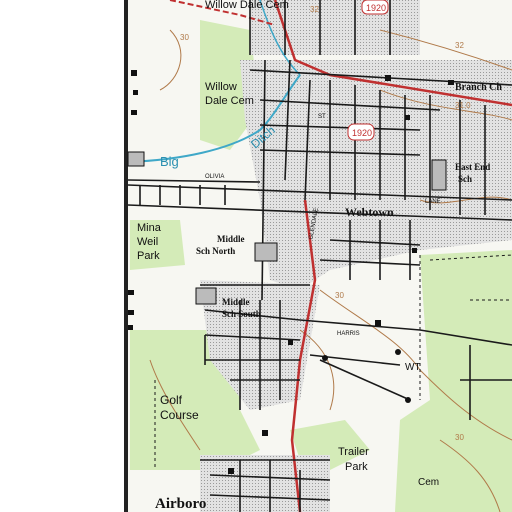 Image resolution: width=512 pixels, height=512 pixels. What do you see at coordinates (376, 8) in the screenshot?
I see `route-label-top: 1920` at bounding box center [376, 8].